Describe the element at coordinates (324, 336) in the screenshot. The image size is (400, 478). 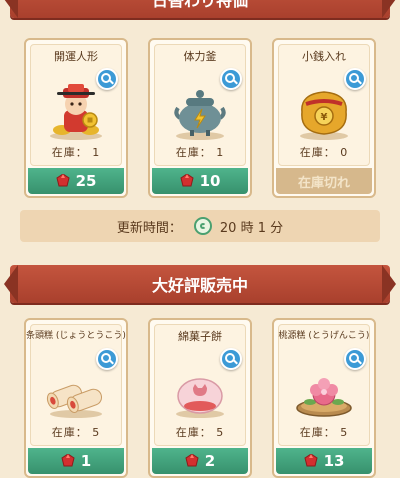
I see `item-name: 桃源糕 (とうげんこう)` at that location.